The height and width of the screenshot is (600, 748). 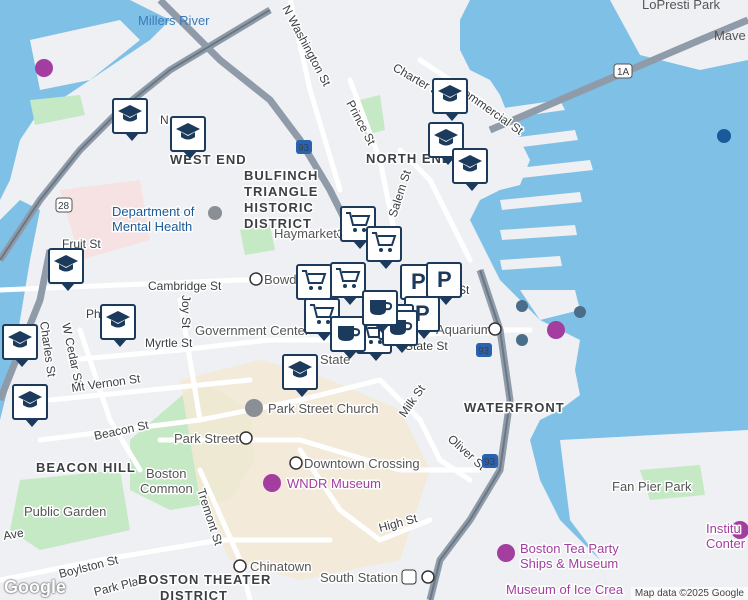 What do you see at coordinates (522, 306) in the screenshot?
I see `ferry-icon` at bounding box center [522, 306].